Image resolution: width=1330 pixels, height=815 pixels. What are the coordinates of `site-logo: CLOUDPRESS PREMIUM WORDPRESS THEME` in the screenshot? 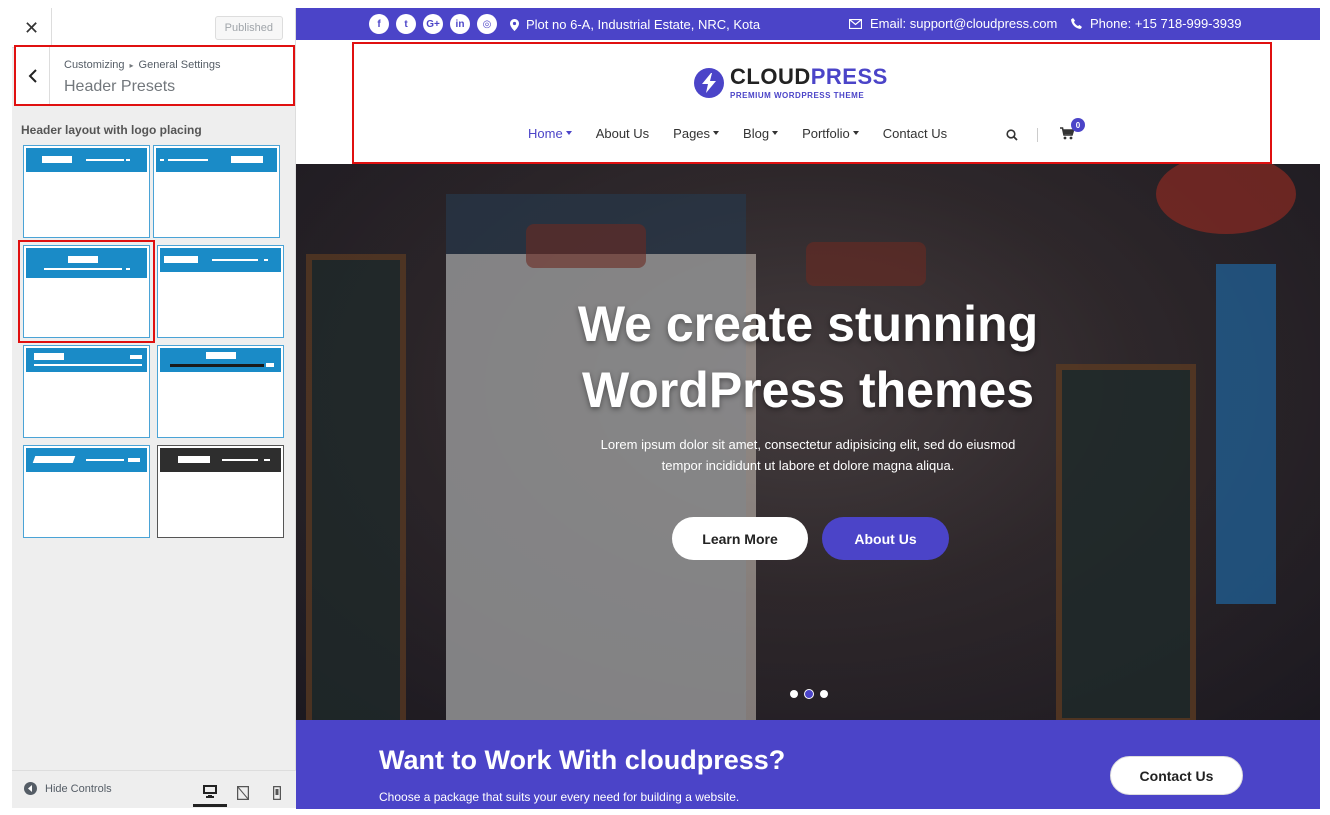 It's located at (791, 83).